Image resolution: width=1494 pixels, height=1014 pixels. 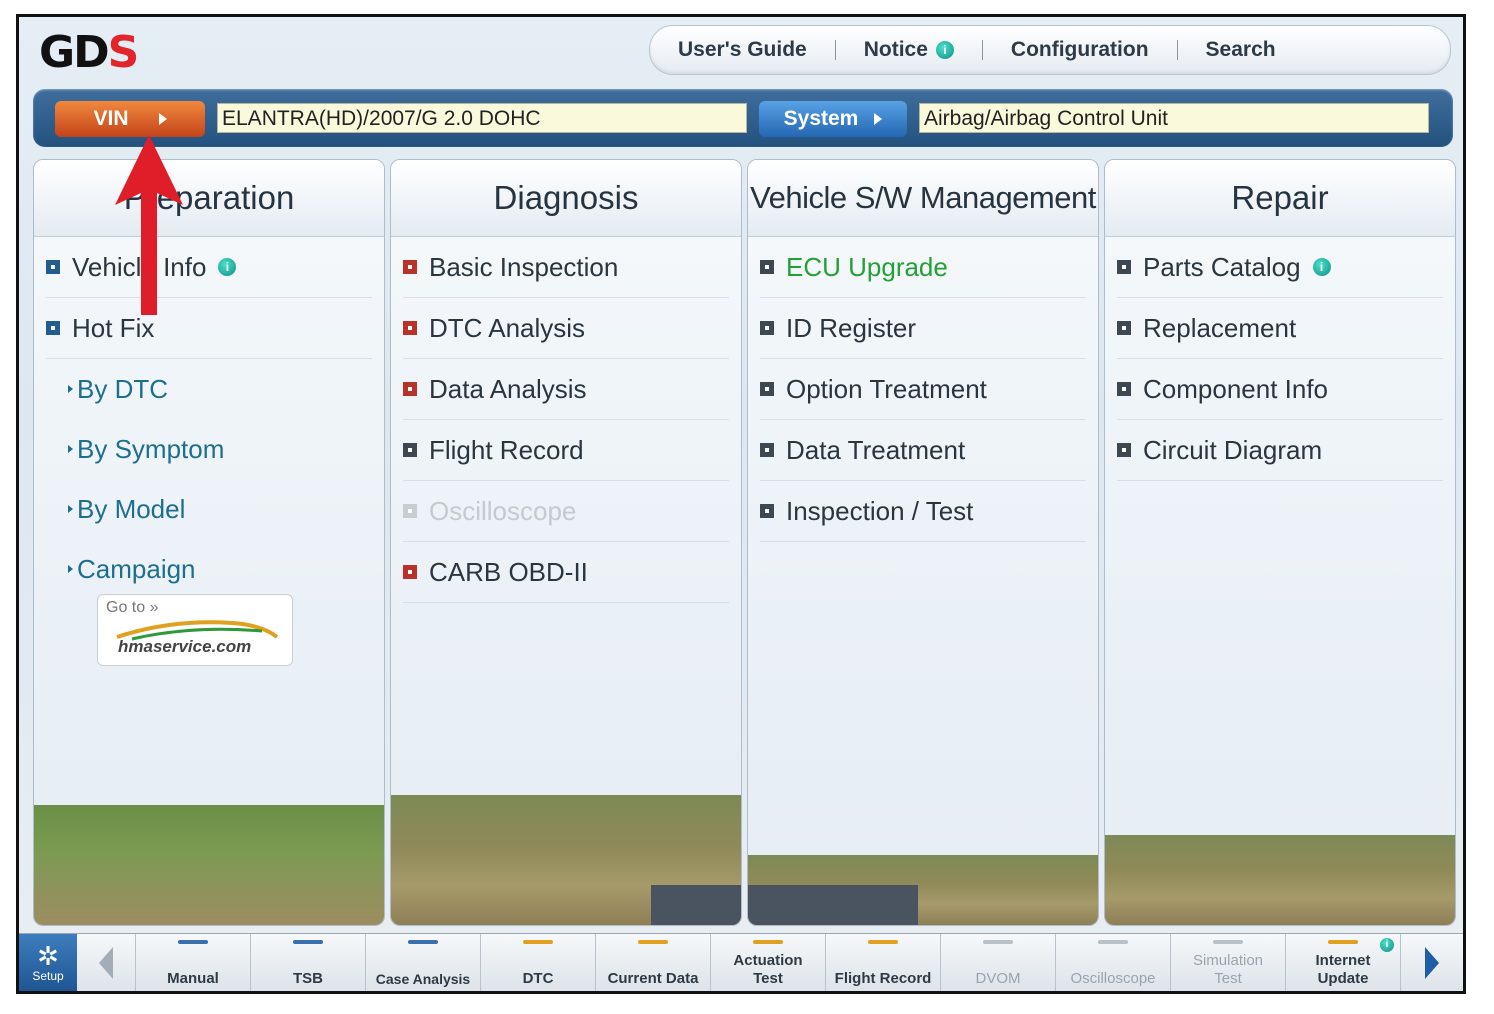 What do you see at coordinates (423, 962) in the screenshot?
I see `tool-case-analysis: Case Analysis` at bounding box center [423, 962].